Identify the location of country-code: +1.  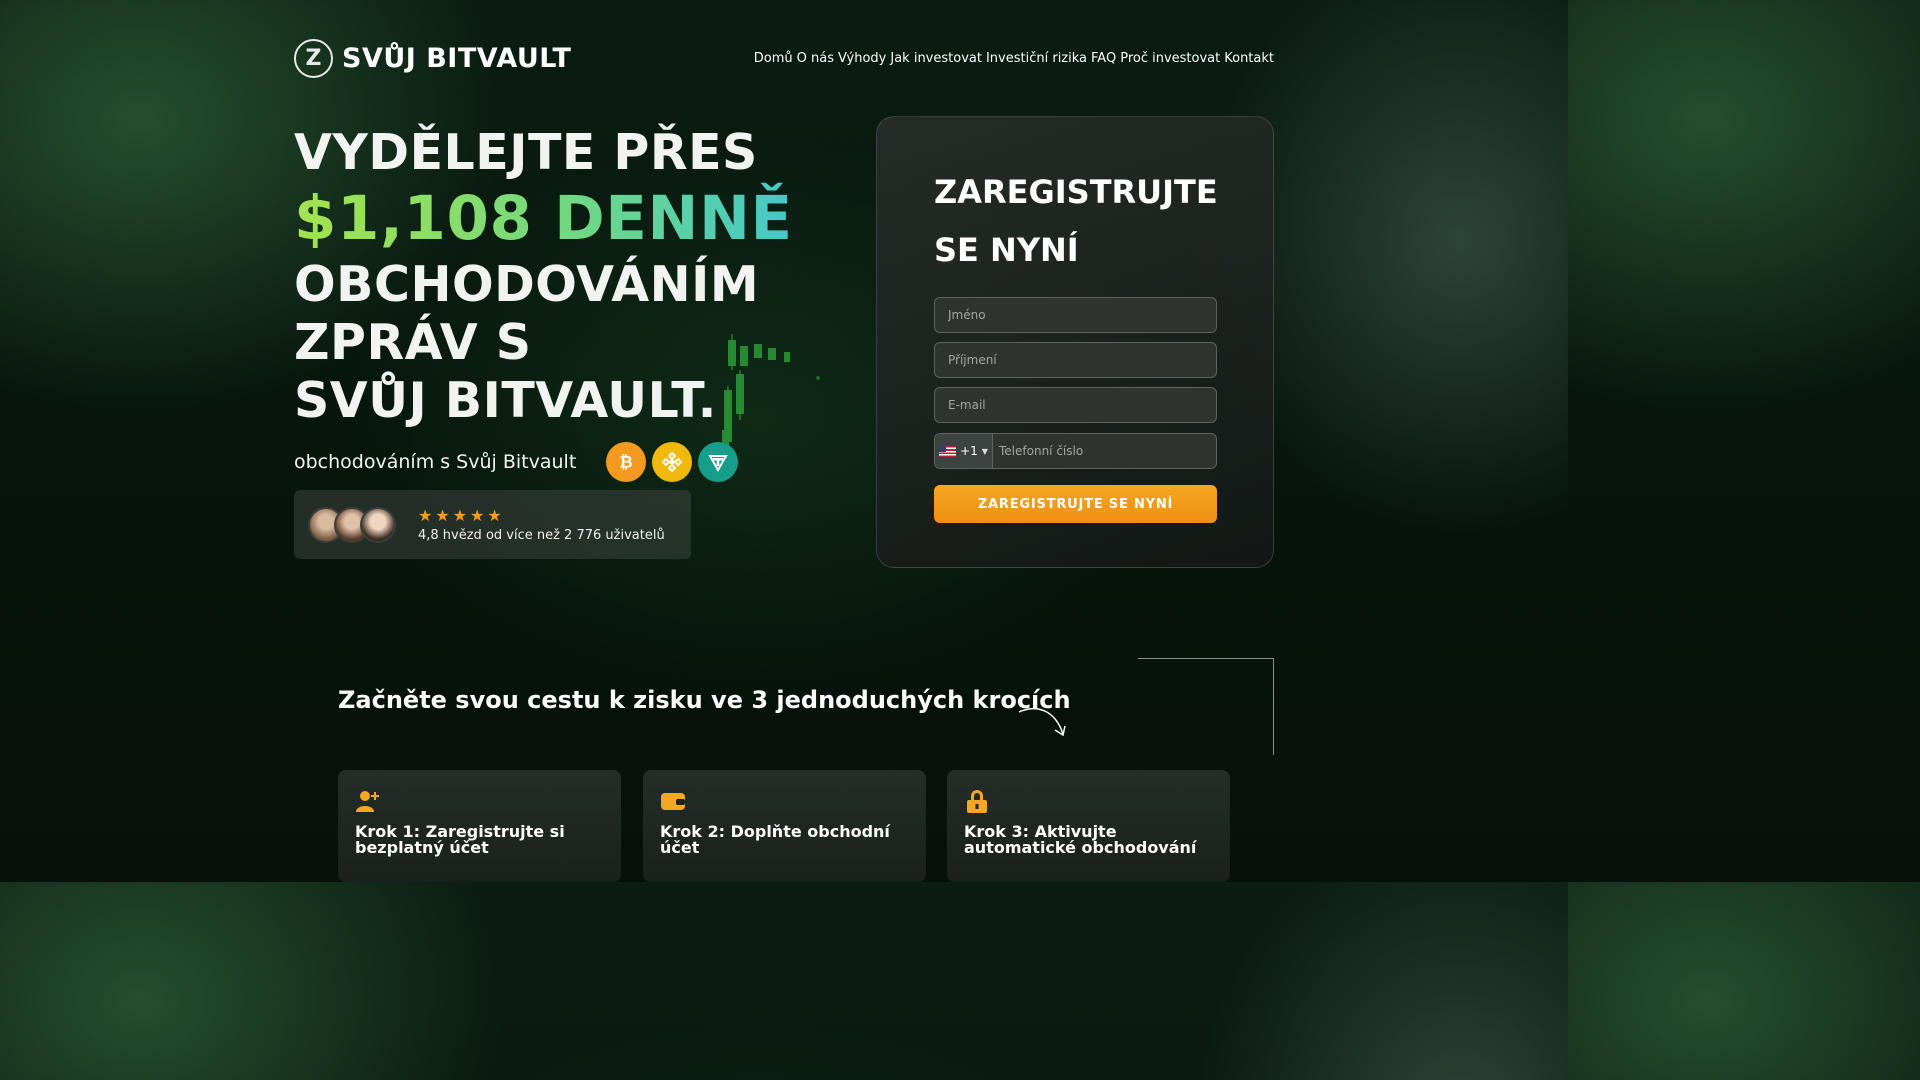
(969, 451).